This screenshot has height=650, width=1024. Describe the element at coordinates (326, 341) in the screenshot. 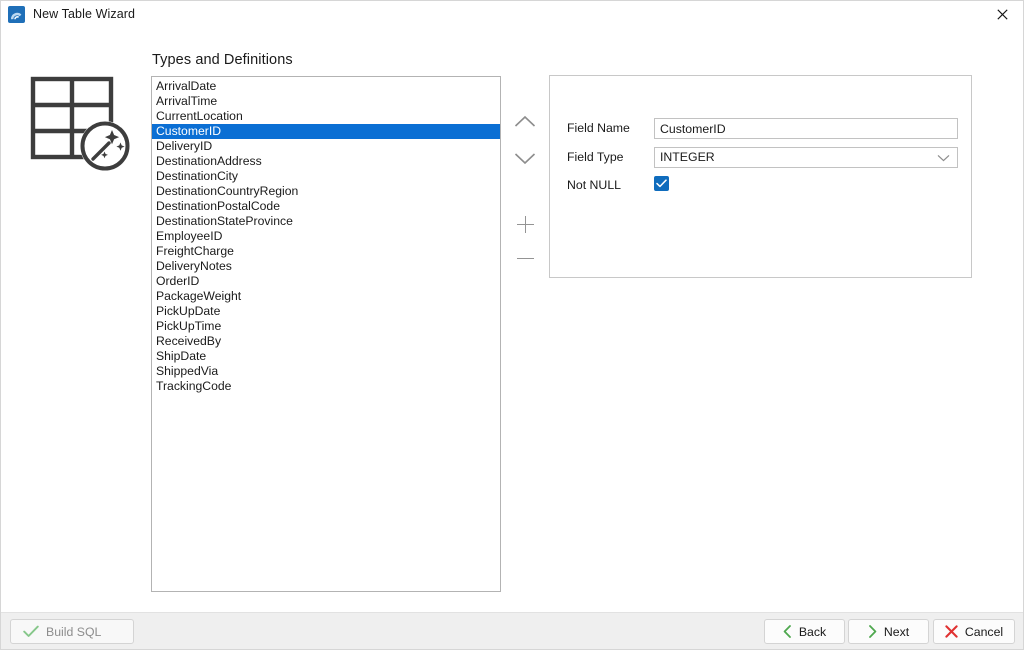

I see `list-item: ReceivedBy` at that location.